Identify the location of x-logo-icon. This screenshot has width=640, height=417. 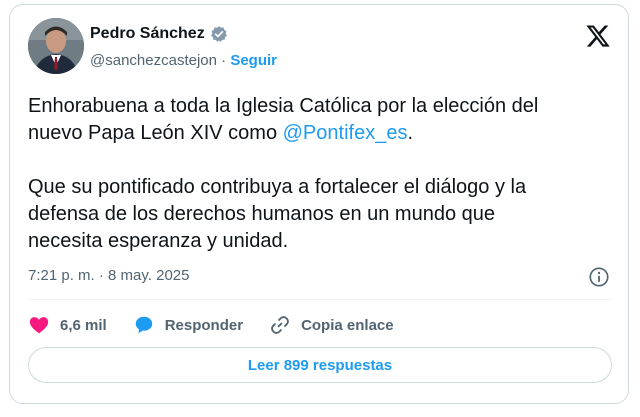
(598, 36).